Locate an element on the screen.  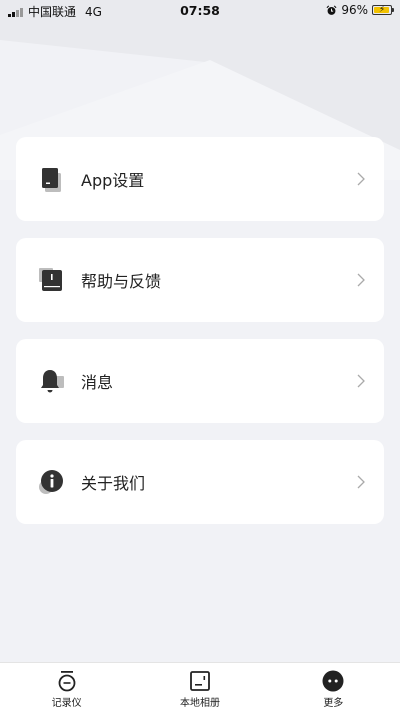
status-right: 96% ⚡ is located at coordinates (360, 10).